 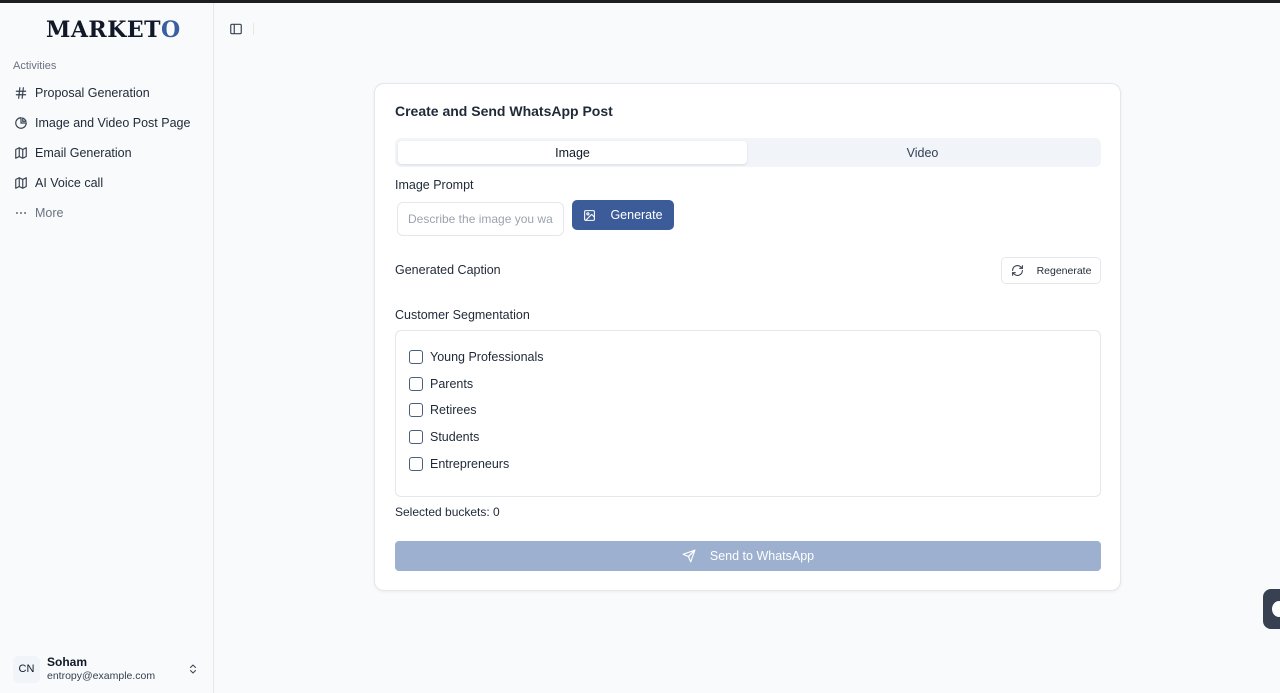 I want to click on image-prompt-input, so click(x=480, y=219).